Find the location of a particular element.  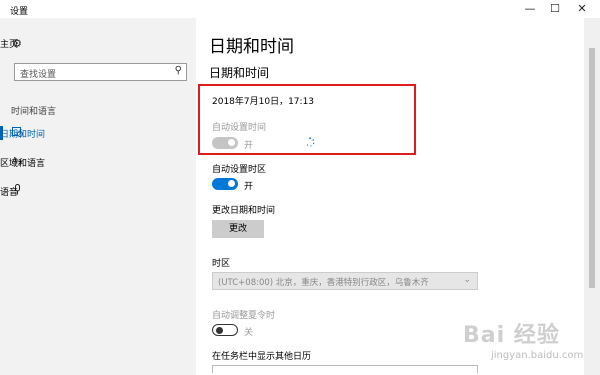

sidebar-item-label: 区域和语言 is located at coordinates (23, 163).